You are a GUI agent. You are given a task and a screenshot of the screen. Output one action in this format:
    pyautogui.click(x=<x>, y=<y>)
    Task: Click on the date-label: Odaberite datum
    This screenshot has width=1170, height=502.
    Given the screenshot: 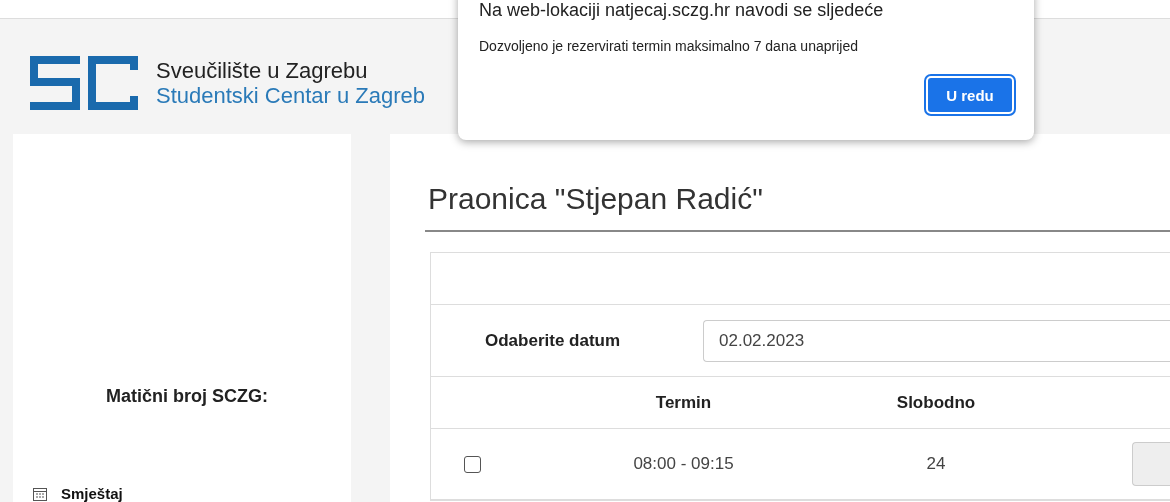 What is the action you would take?
    pyautogui.click(x=553, y=340)
    